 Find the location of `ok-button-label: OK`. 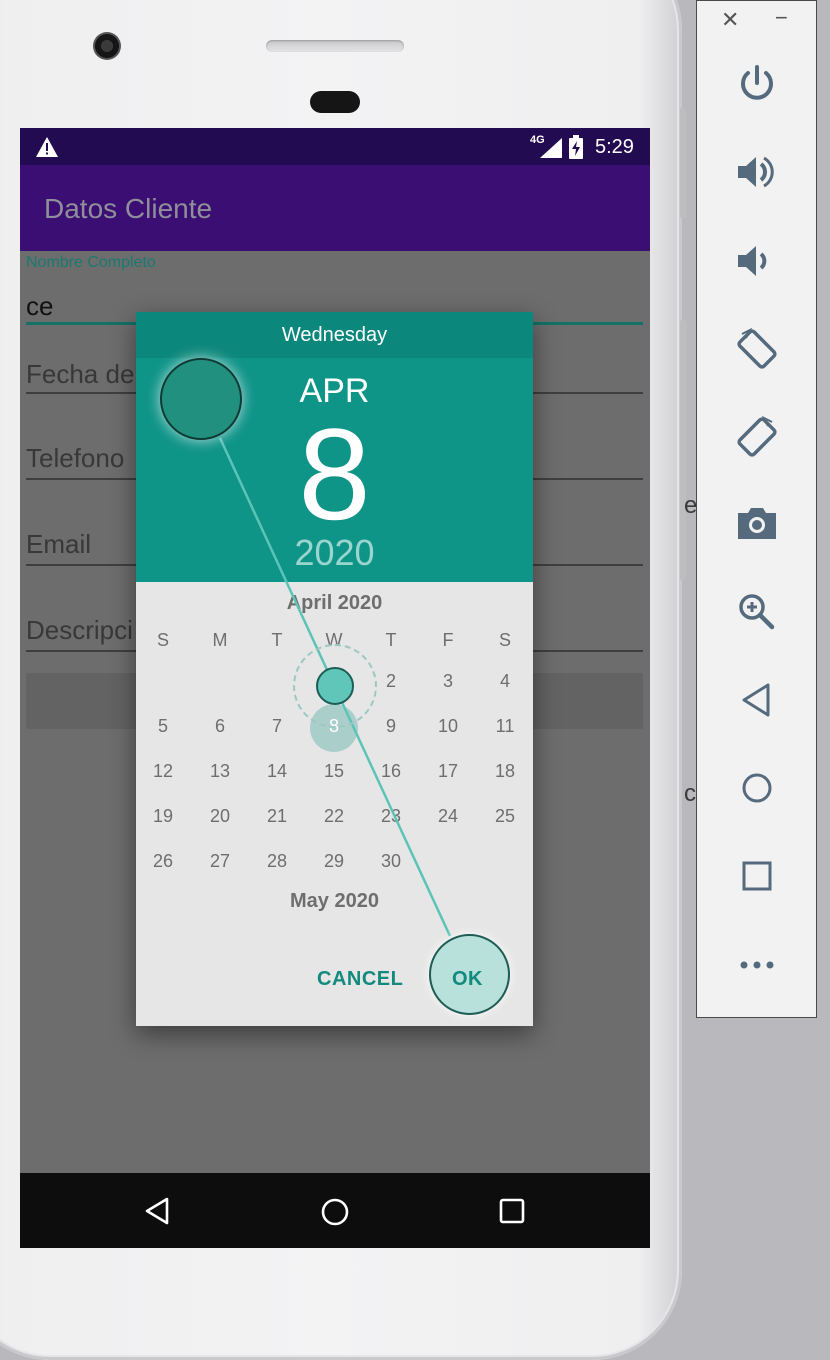

ok-button-label: OK is located at coordinates (467, 979).